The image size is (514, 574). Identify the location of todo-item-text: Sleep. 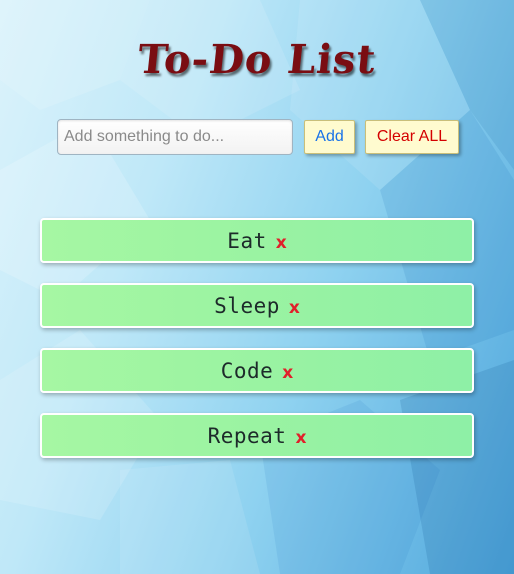
(247, 305).